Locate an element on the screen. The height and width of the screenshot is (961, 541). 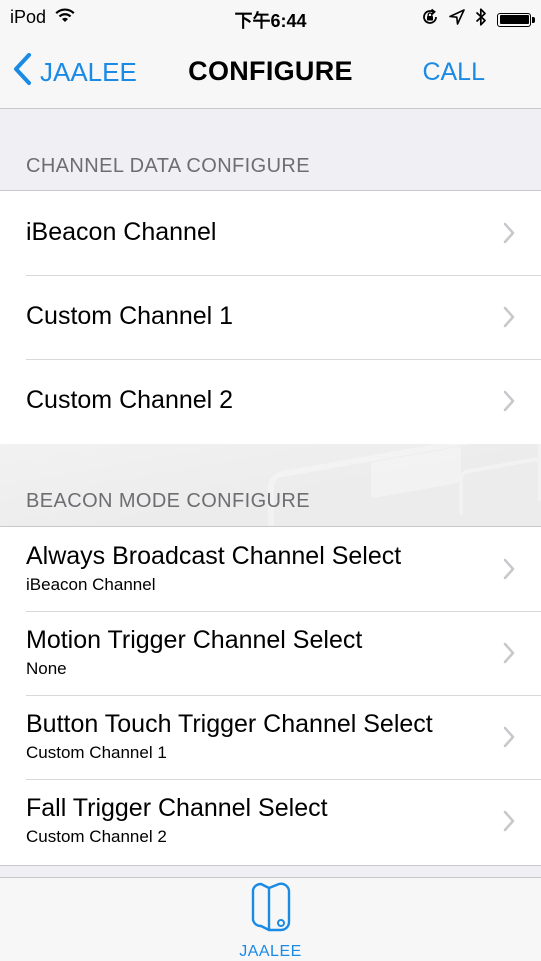
row-label: iBeacon Channel is located at coordinates (121, 232).